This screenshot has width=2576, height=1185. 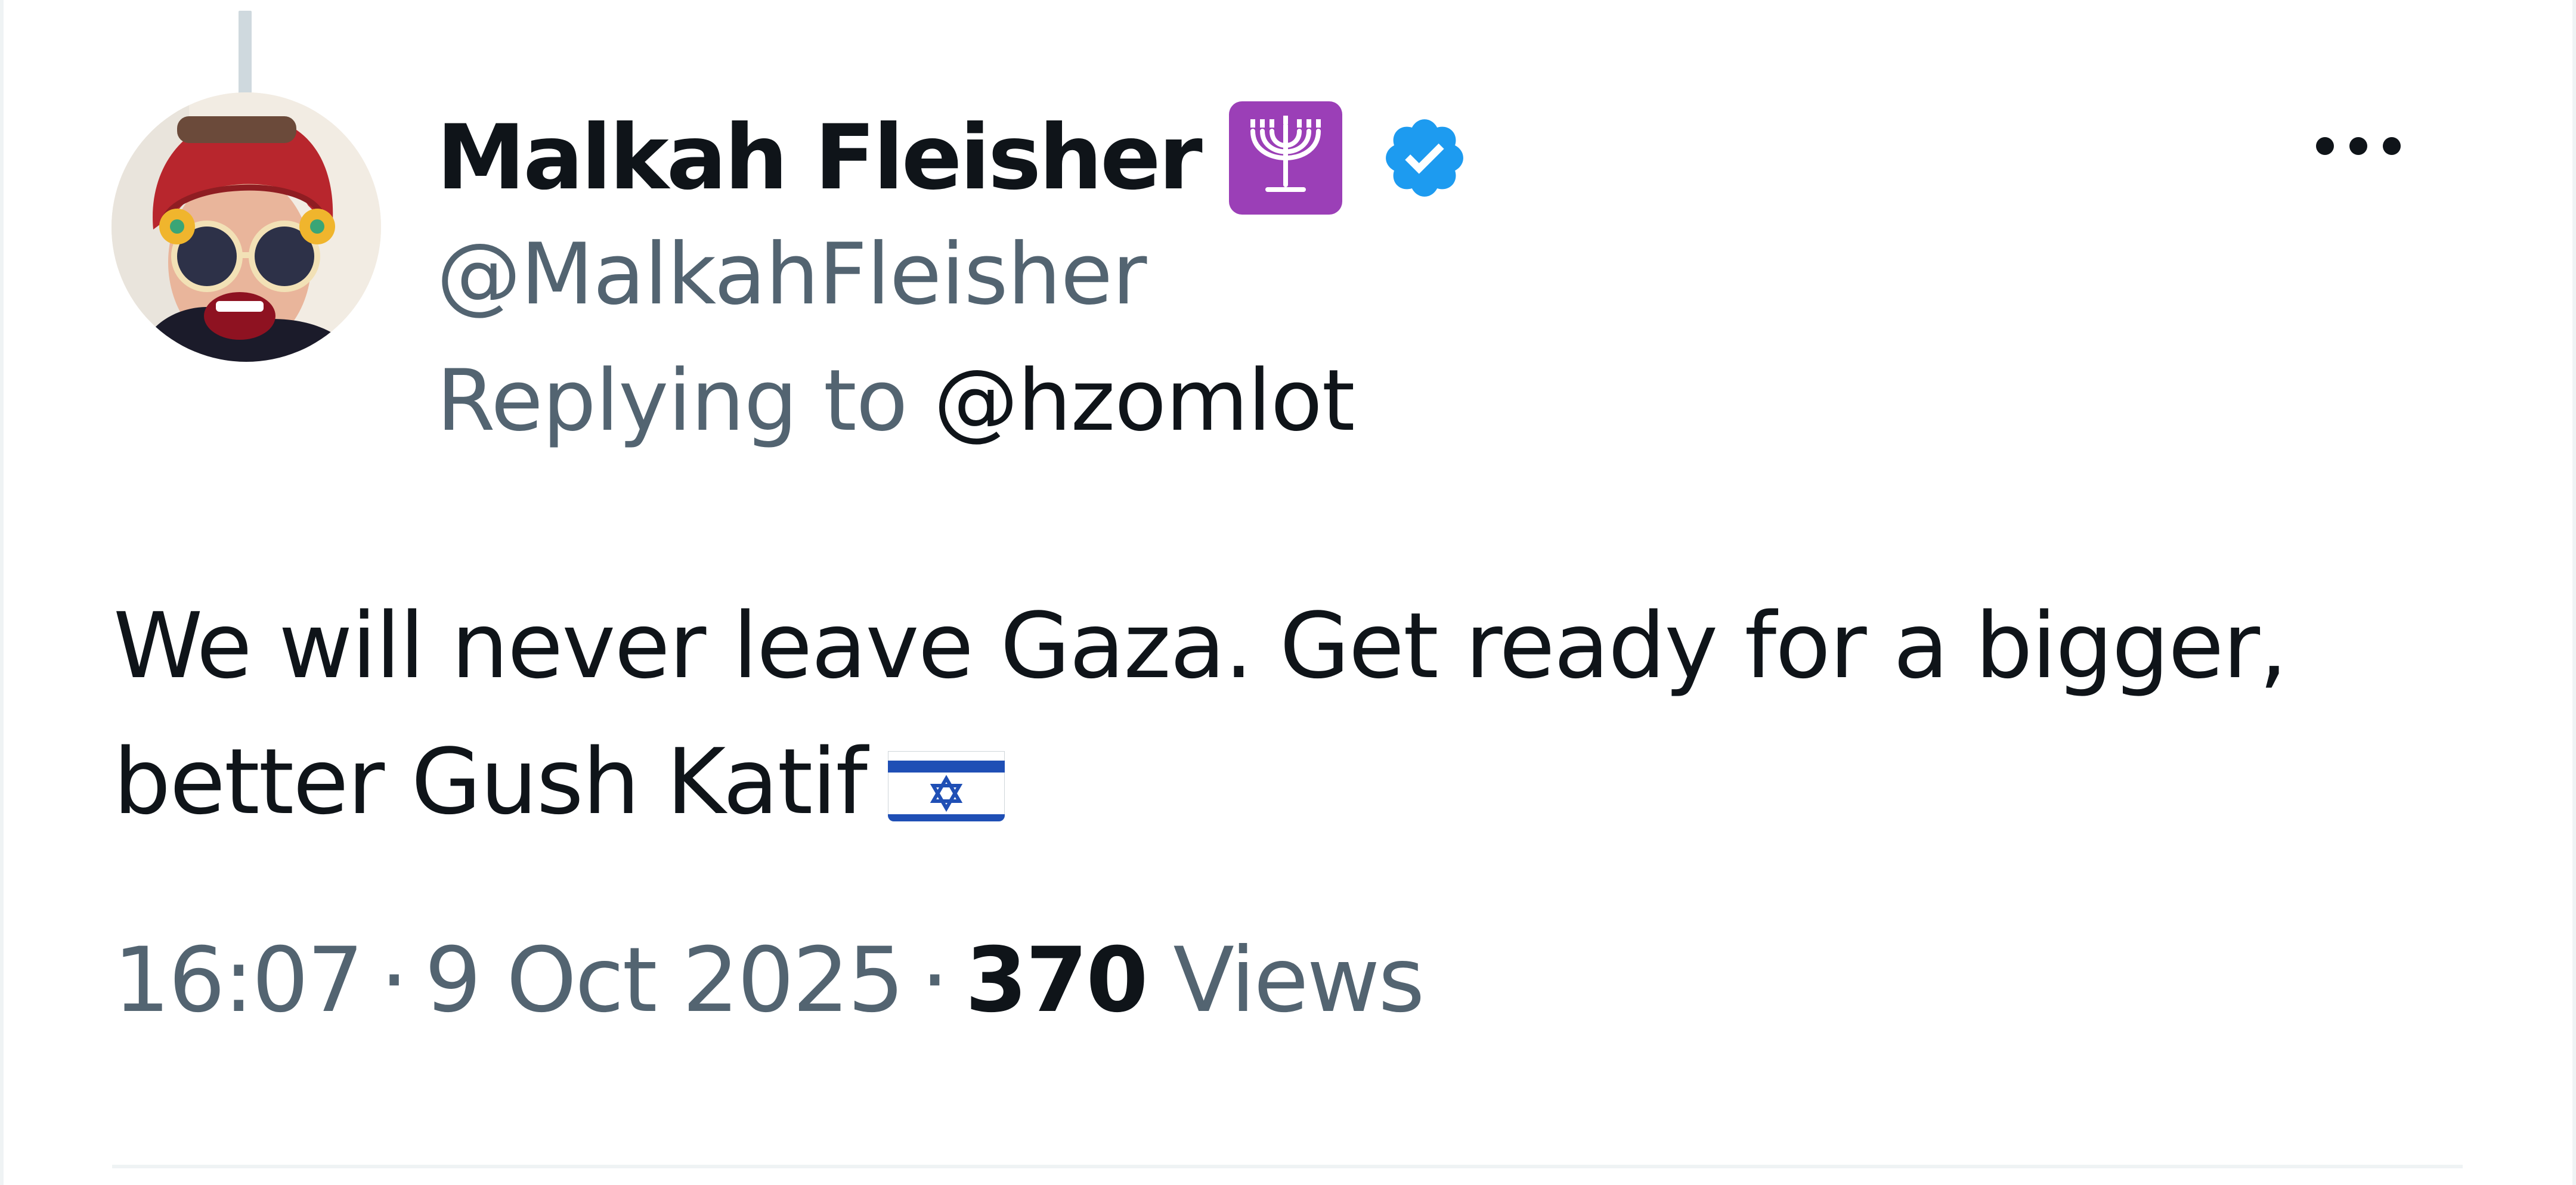 What do you see at coordinates (946, 779) in the screenshot?
I see `israel-flag-icon` at bounding box center [946, 779].